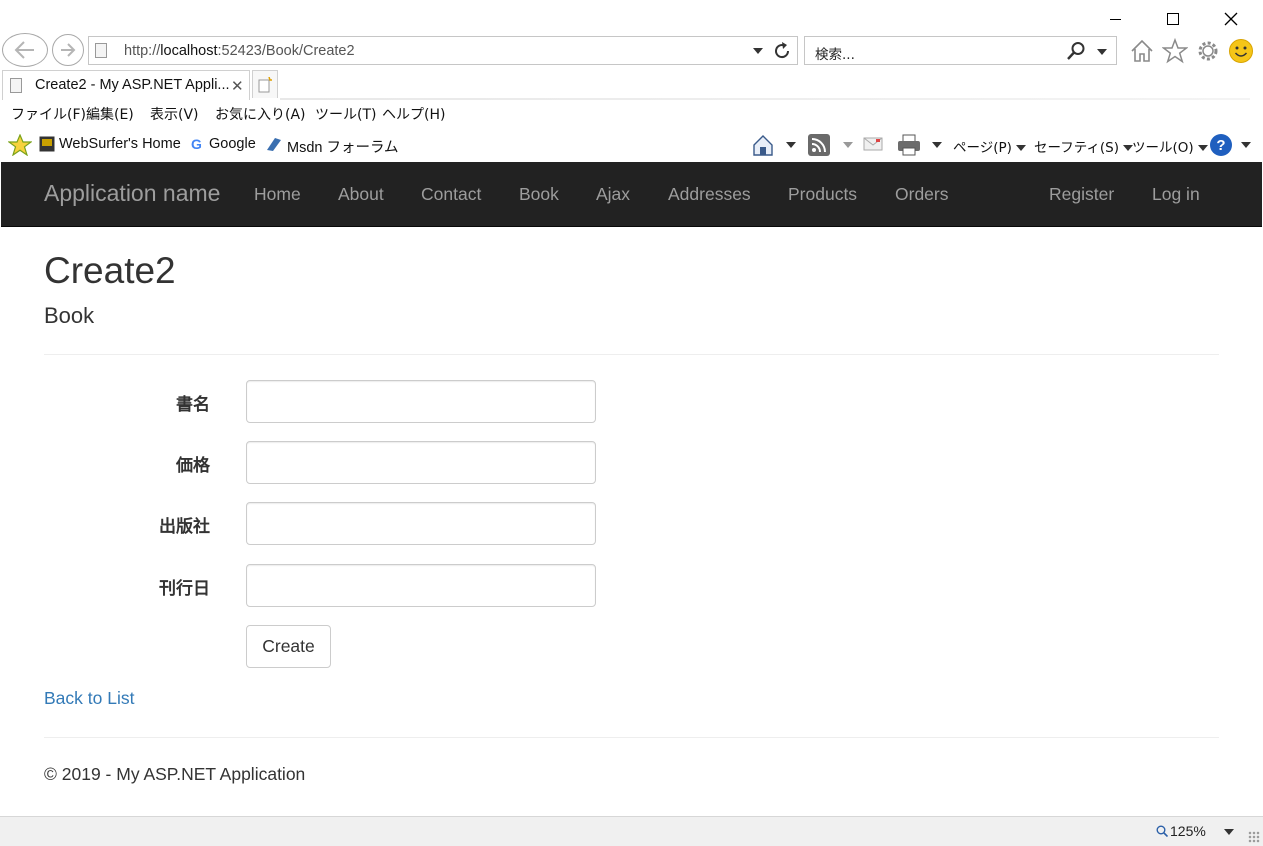  Describe the element at coordinates (1076, 148) in the screenshot. I see `safety-menu-label: セーフティ(S)` at that location.